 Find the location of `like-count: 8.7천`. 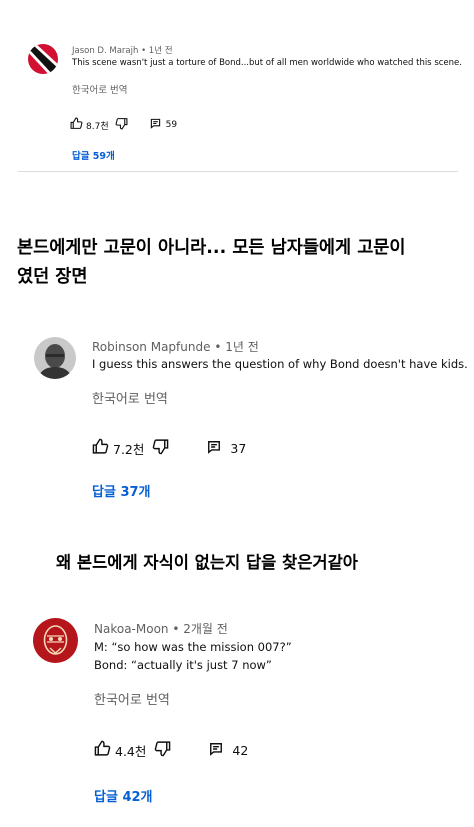

like-count: 8.7천 is located at coordinates (97, 126).